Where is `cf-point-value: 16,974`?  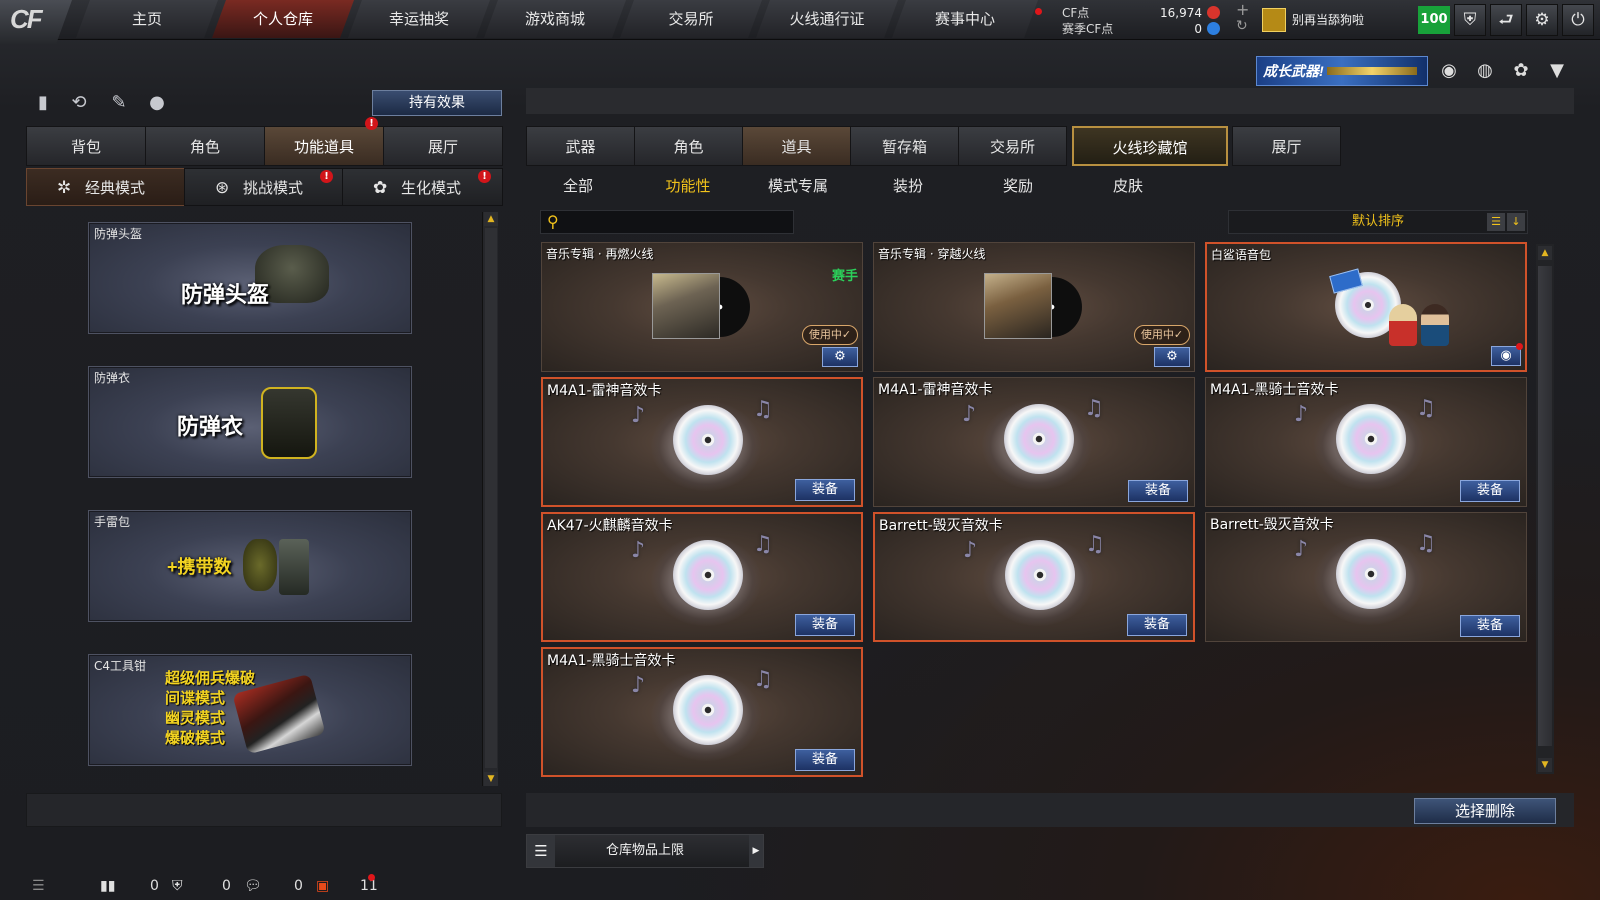
cf-point-value: 16,974 is located at coordinates (1181, 13).